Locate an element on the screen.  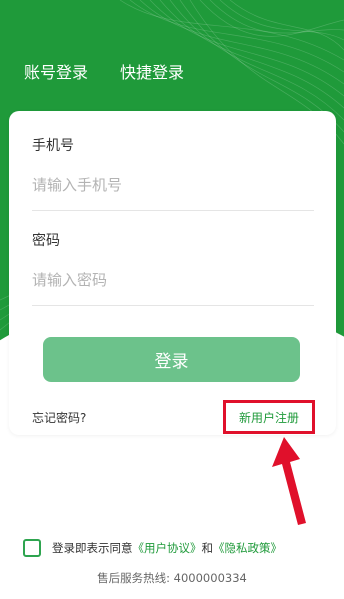
register-link: 新用户注册 is located at coordinates (269, 417).